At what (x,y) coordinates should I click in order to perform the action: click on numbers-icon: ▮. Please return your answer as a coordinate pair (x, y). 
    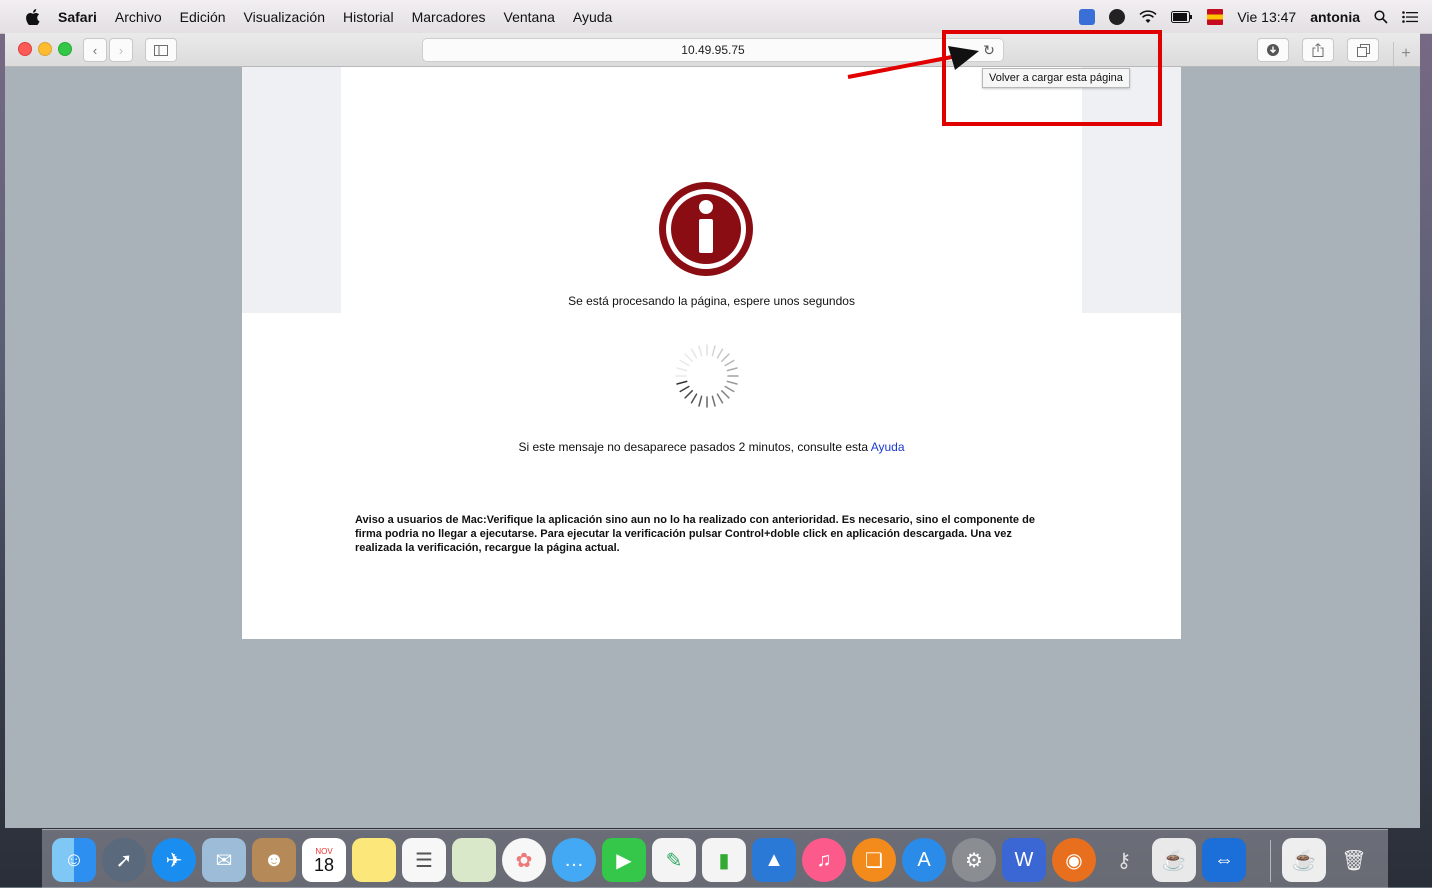
    Looking at the image, I should click on (724, 860).